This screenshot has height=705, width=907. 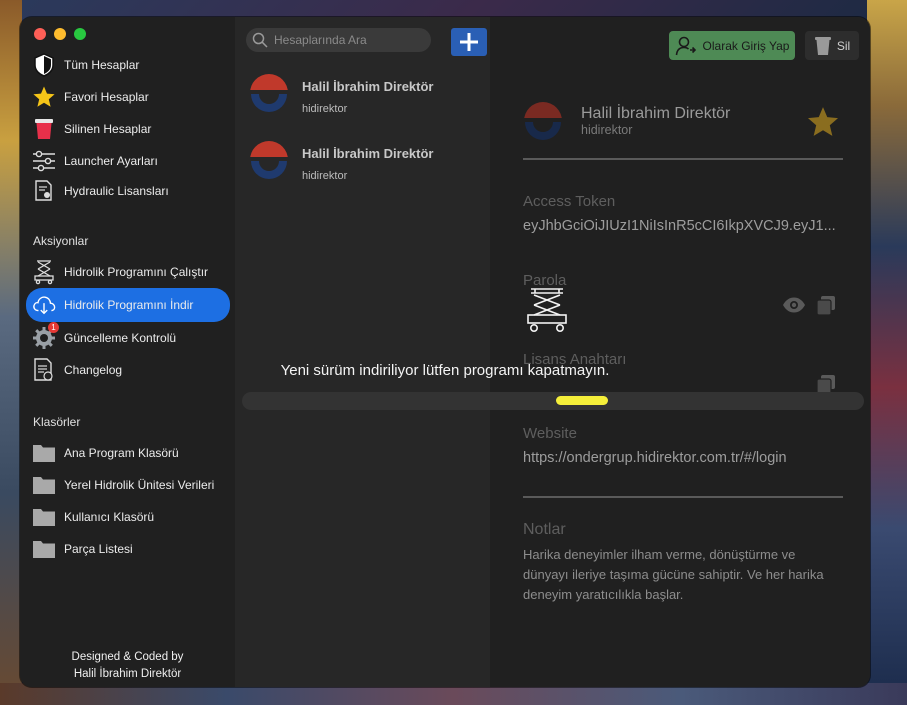 I want to click on sidebar-item-deleted-accounts: Silinen Hesaplar, so click(x=128, y=129).